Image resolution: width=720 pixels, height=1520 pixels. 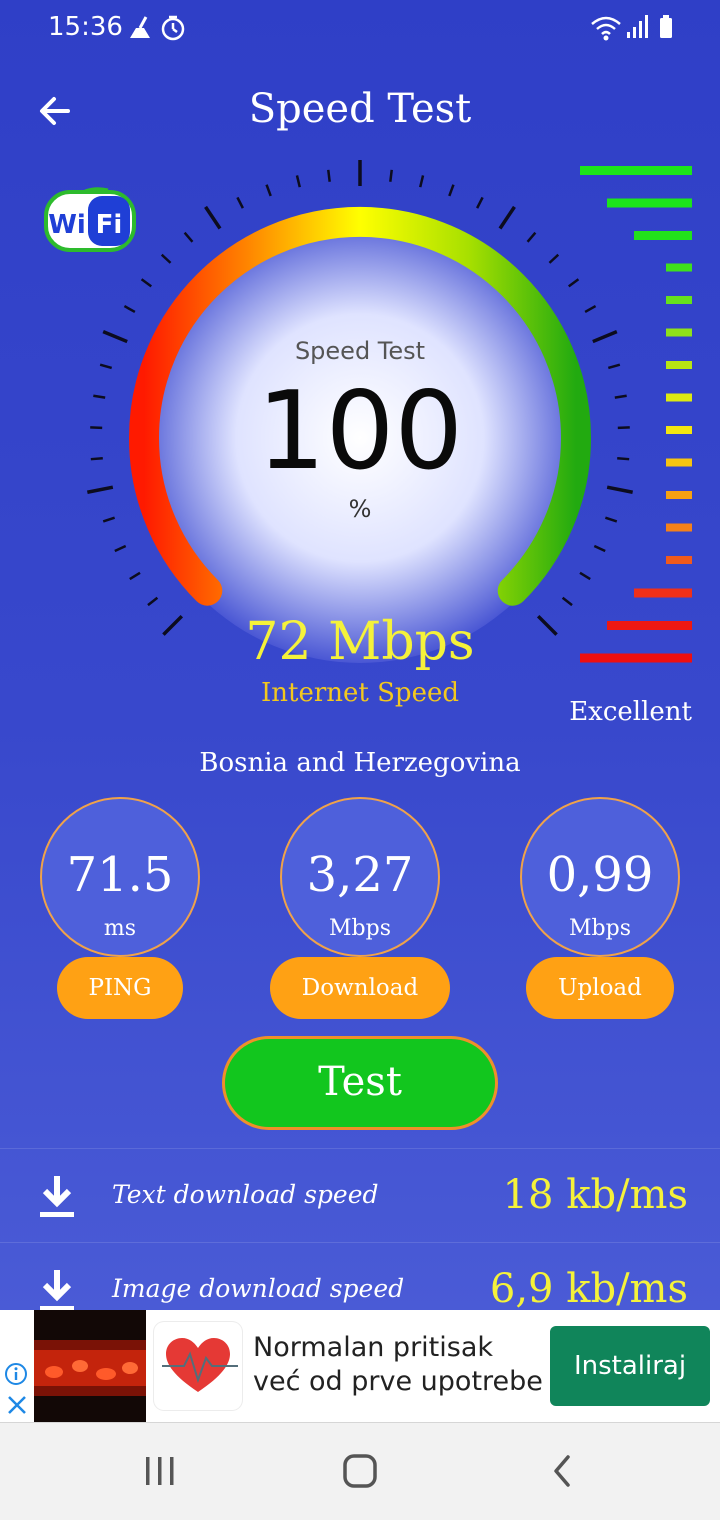 What do you see at coordinates (600, 928) in the screenshot?
I see `upload-unit: Mbps` at bounding box center [600, 928].